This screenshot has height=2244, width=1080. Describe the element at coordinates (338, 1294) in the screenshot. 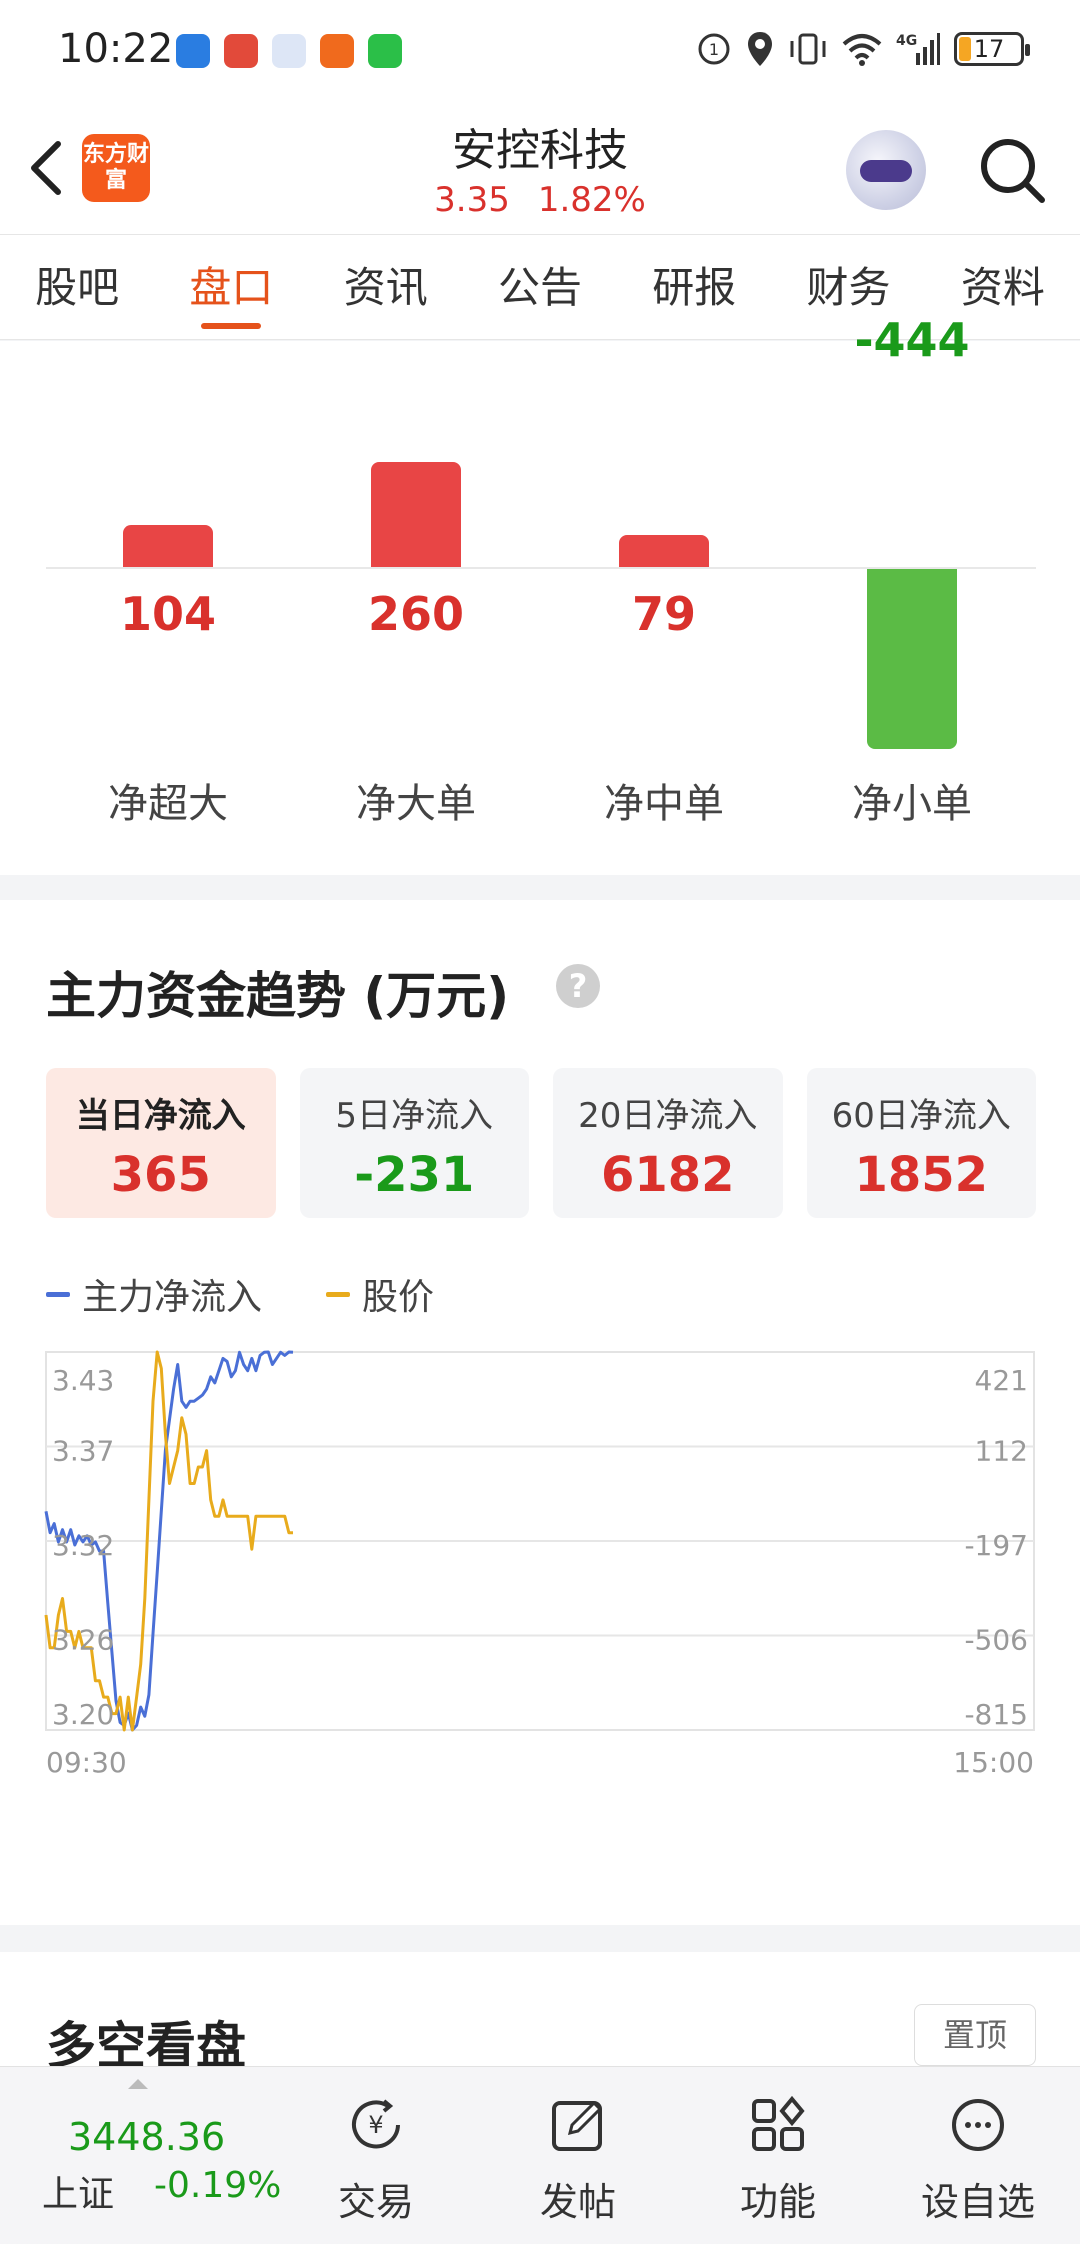

I see `legend-swatch-price` at that location.